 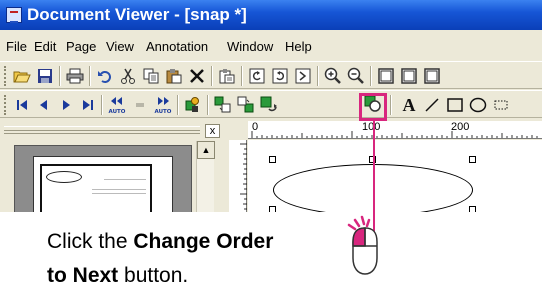 I want to click on two-page-icon, so click(x=409, y=76).